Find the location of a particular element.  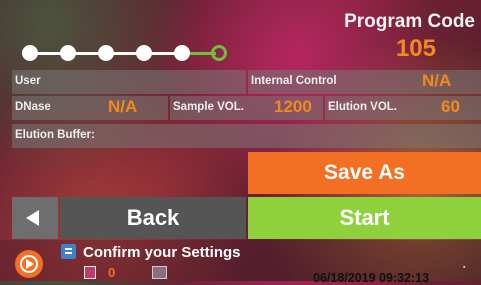

play-icon is located at coordinates (30, 264).